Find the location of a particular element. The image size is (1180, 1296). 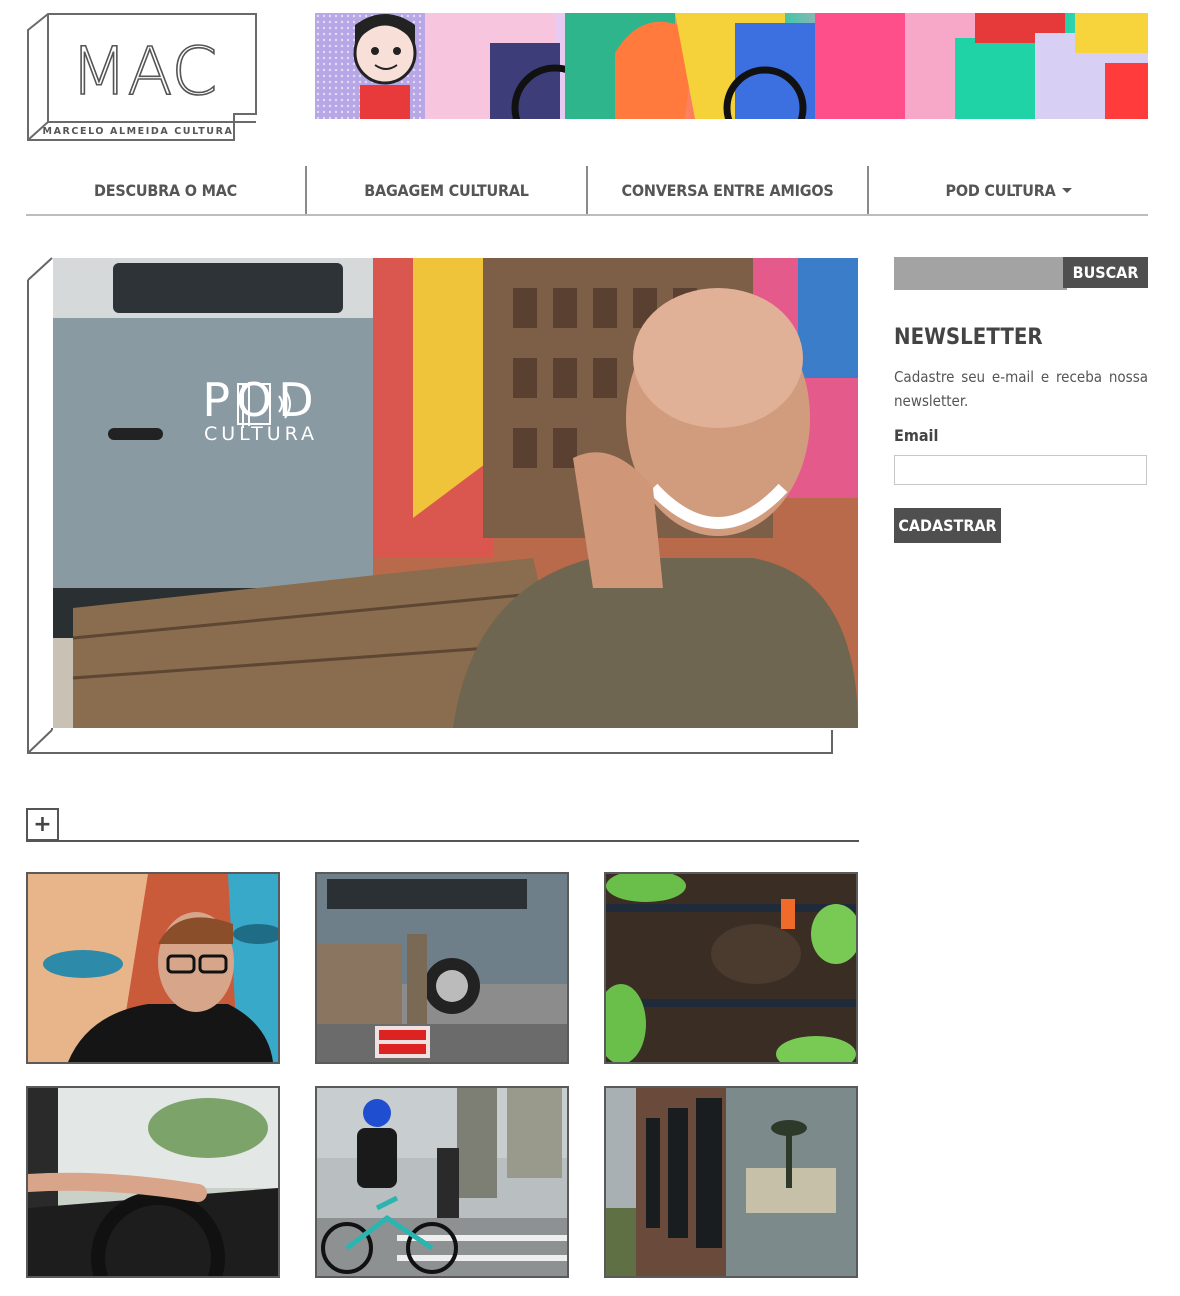

pod-logo-subtitle: CULTURA is located at coordinates (261, 434).